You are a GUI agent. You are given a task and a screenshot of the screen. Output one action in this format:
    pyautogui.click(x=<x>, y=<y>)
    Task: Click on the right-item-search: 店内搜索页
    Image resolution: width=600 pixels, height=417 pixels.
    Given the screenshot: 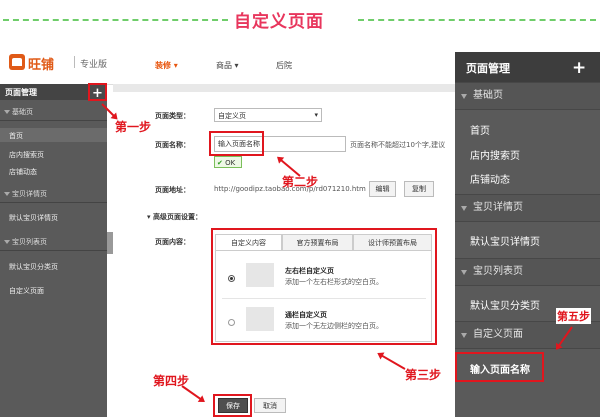 What is the action you would take?
    pyautogui.click(x=495, y=154)
    